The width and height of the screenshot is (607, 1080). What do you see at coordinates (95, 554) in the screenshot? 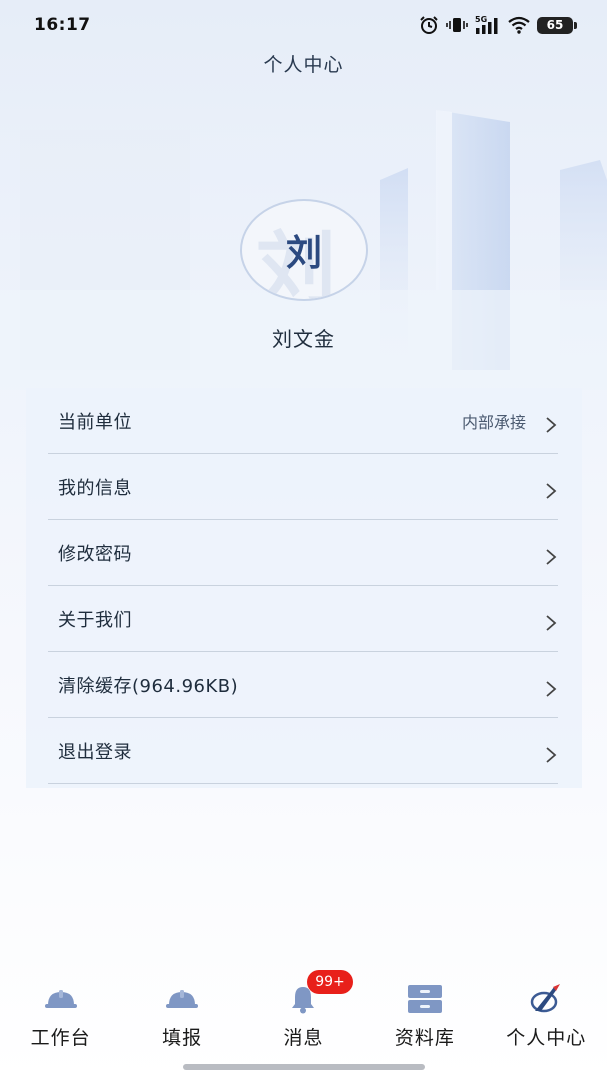
I see `menu-item-label: 修改密码` at bounding box center [95, 554].